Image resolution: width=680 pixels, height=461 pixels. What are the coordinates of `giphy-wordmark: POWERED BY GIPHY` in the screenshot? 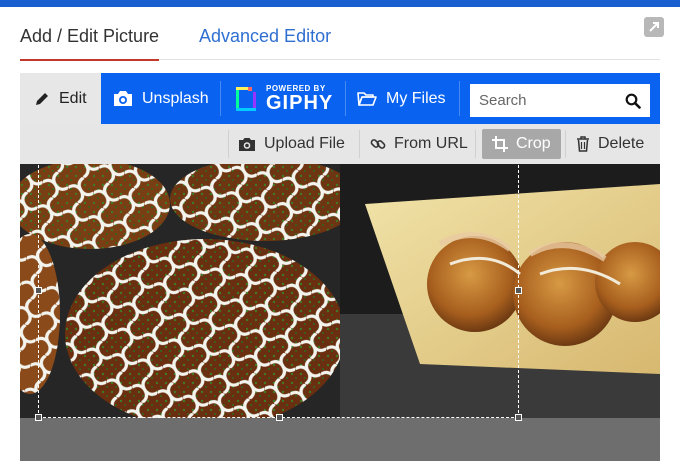 It's located at (300, 99).